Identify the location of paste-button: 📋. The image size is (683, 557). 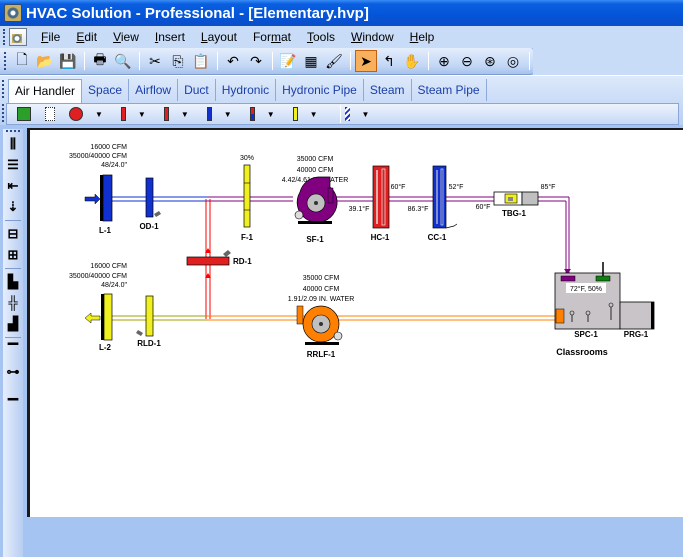
(201, 61).